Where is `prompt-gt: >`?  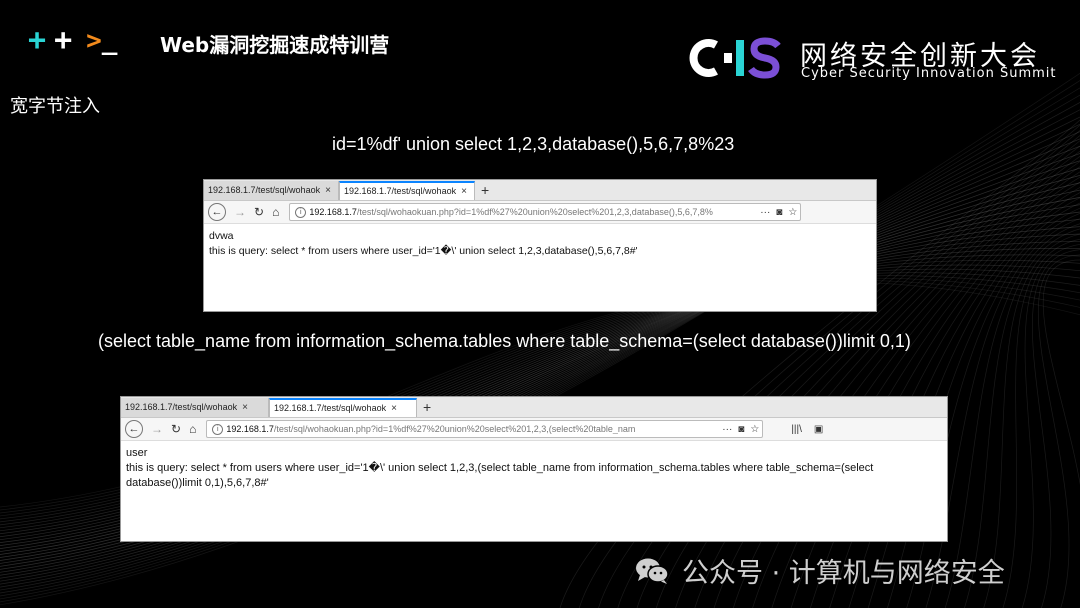 prompt-gt: > is located at coordinates (94, 41).